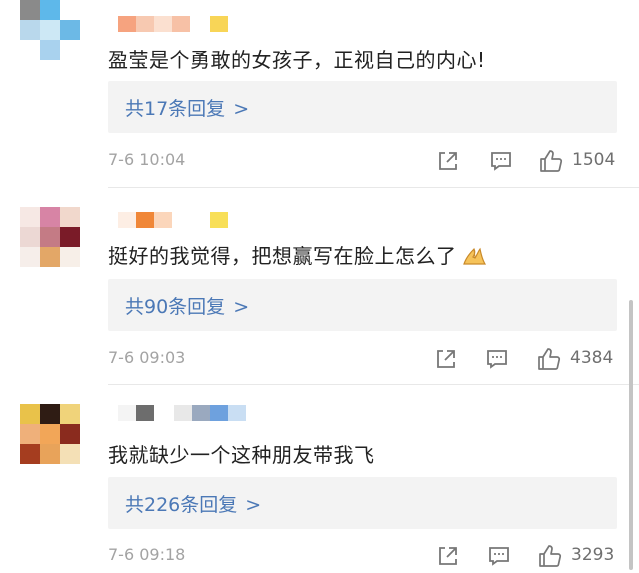 This screenshot has height=573, width=639. I want to click on comment-text: 挺好的我觉得，把想赢写在脸上怎么了, so click(297, 254).